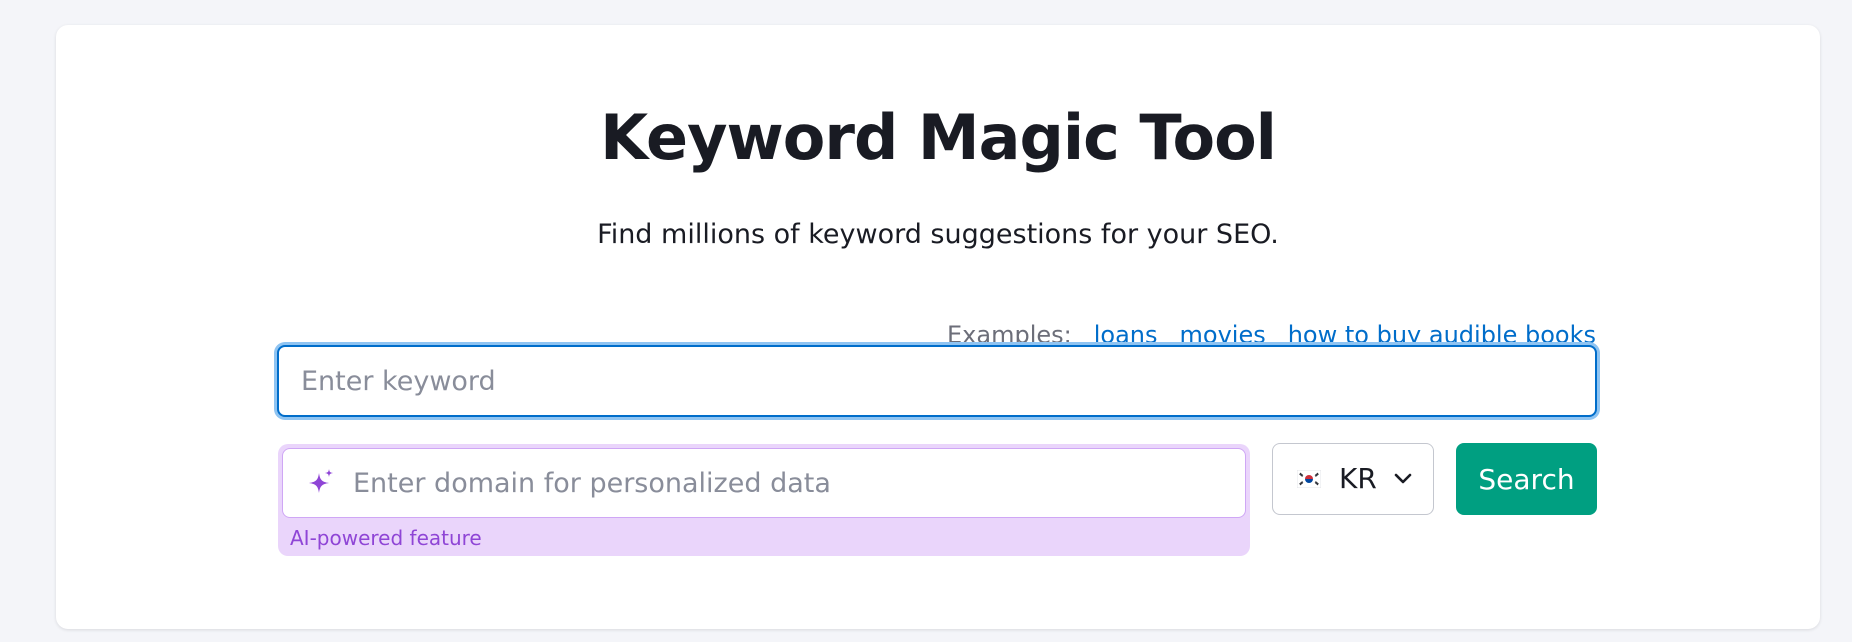 This screenshot has height=642, width=1852. I want to click on chevron-down-icon, so click(1403, 478).